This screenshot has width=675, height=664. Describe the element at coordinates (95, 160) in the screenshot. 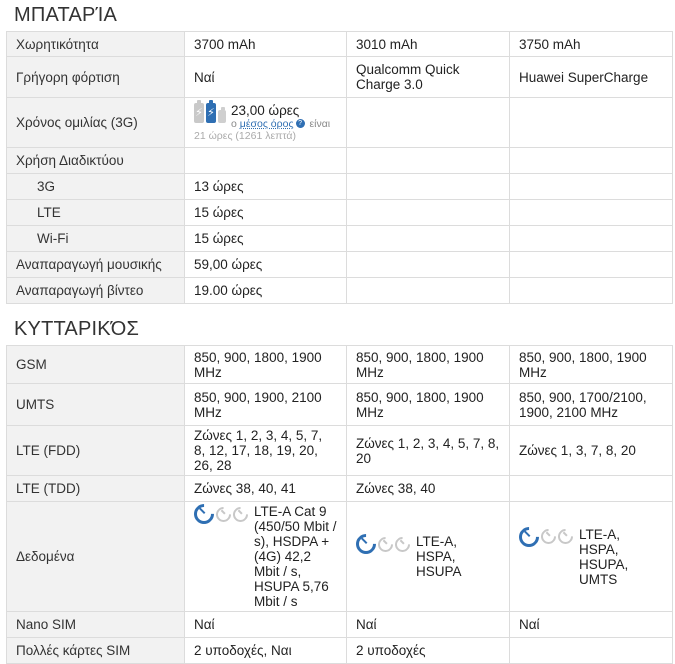

I see `row-label-internet: Χρήση Διαδικτύου` at that location.